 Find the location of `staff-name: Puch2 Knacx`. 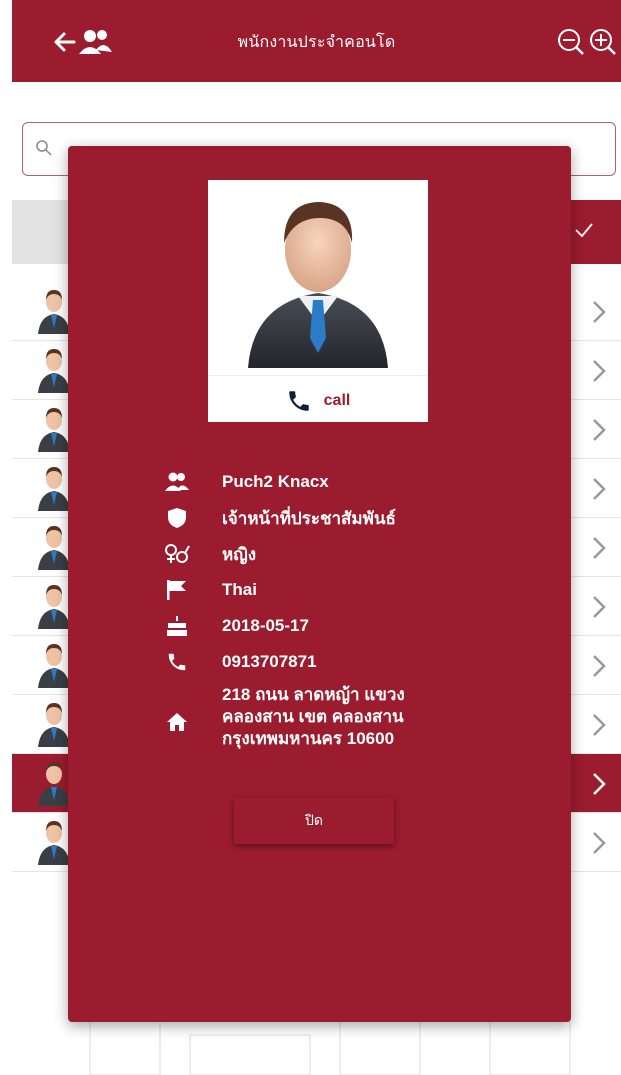

staff-name: Puch2 Knacx is located at coordinates (275, 481).